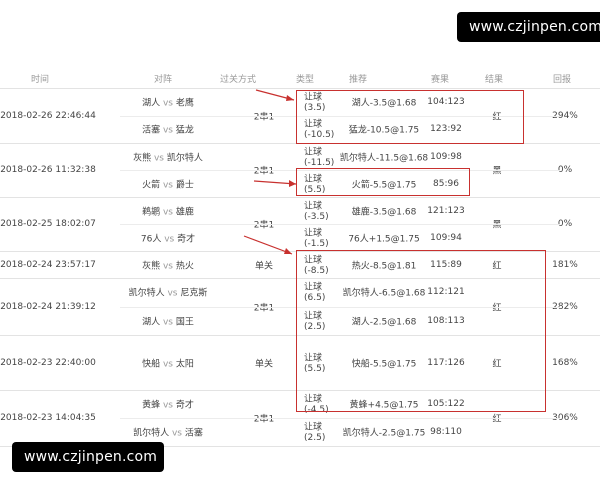  Describe the element at coordinates (300, 88) in the screenshot. I see `header-divider` at that location.